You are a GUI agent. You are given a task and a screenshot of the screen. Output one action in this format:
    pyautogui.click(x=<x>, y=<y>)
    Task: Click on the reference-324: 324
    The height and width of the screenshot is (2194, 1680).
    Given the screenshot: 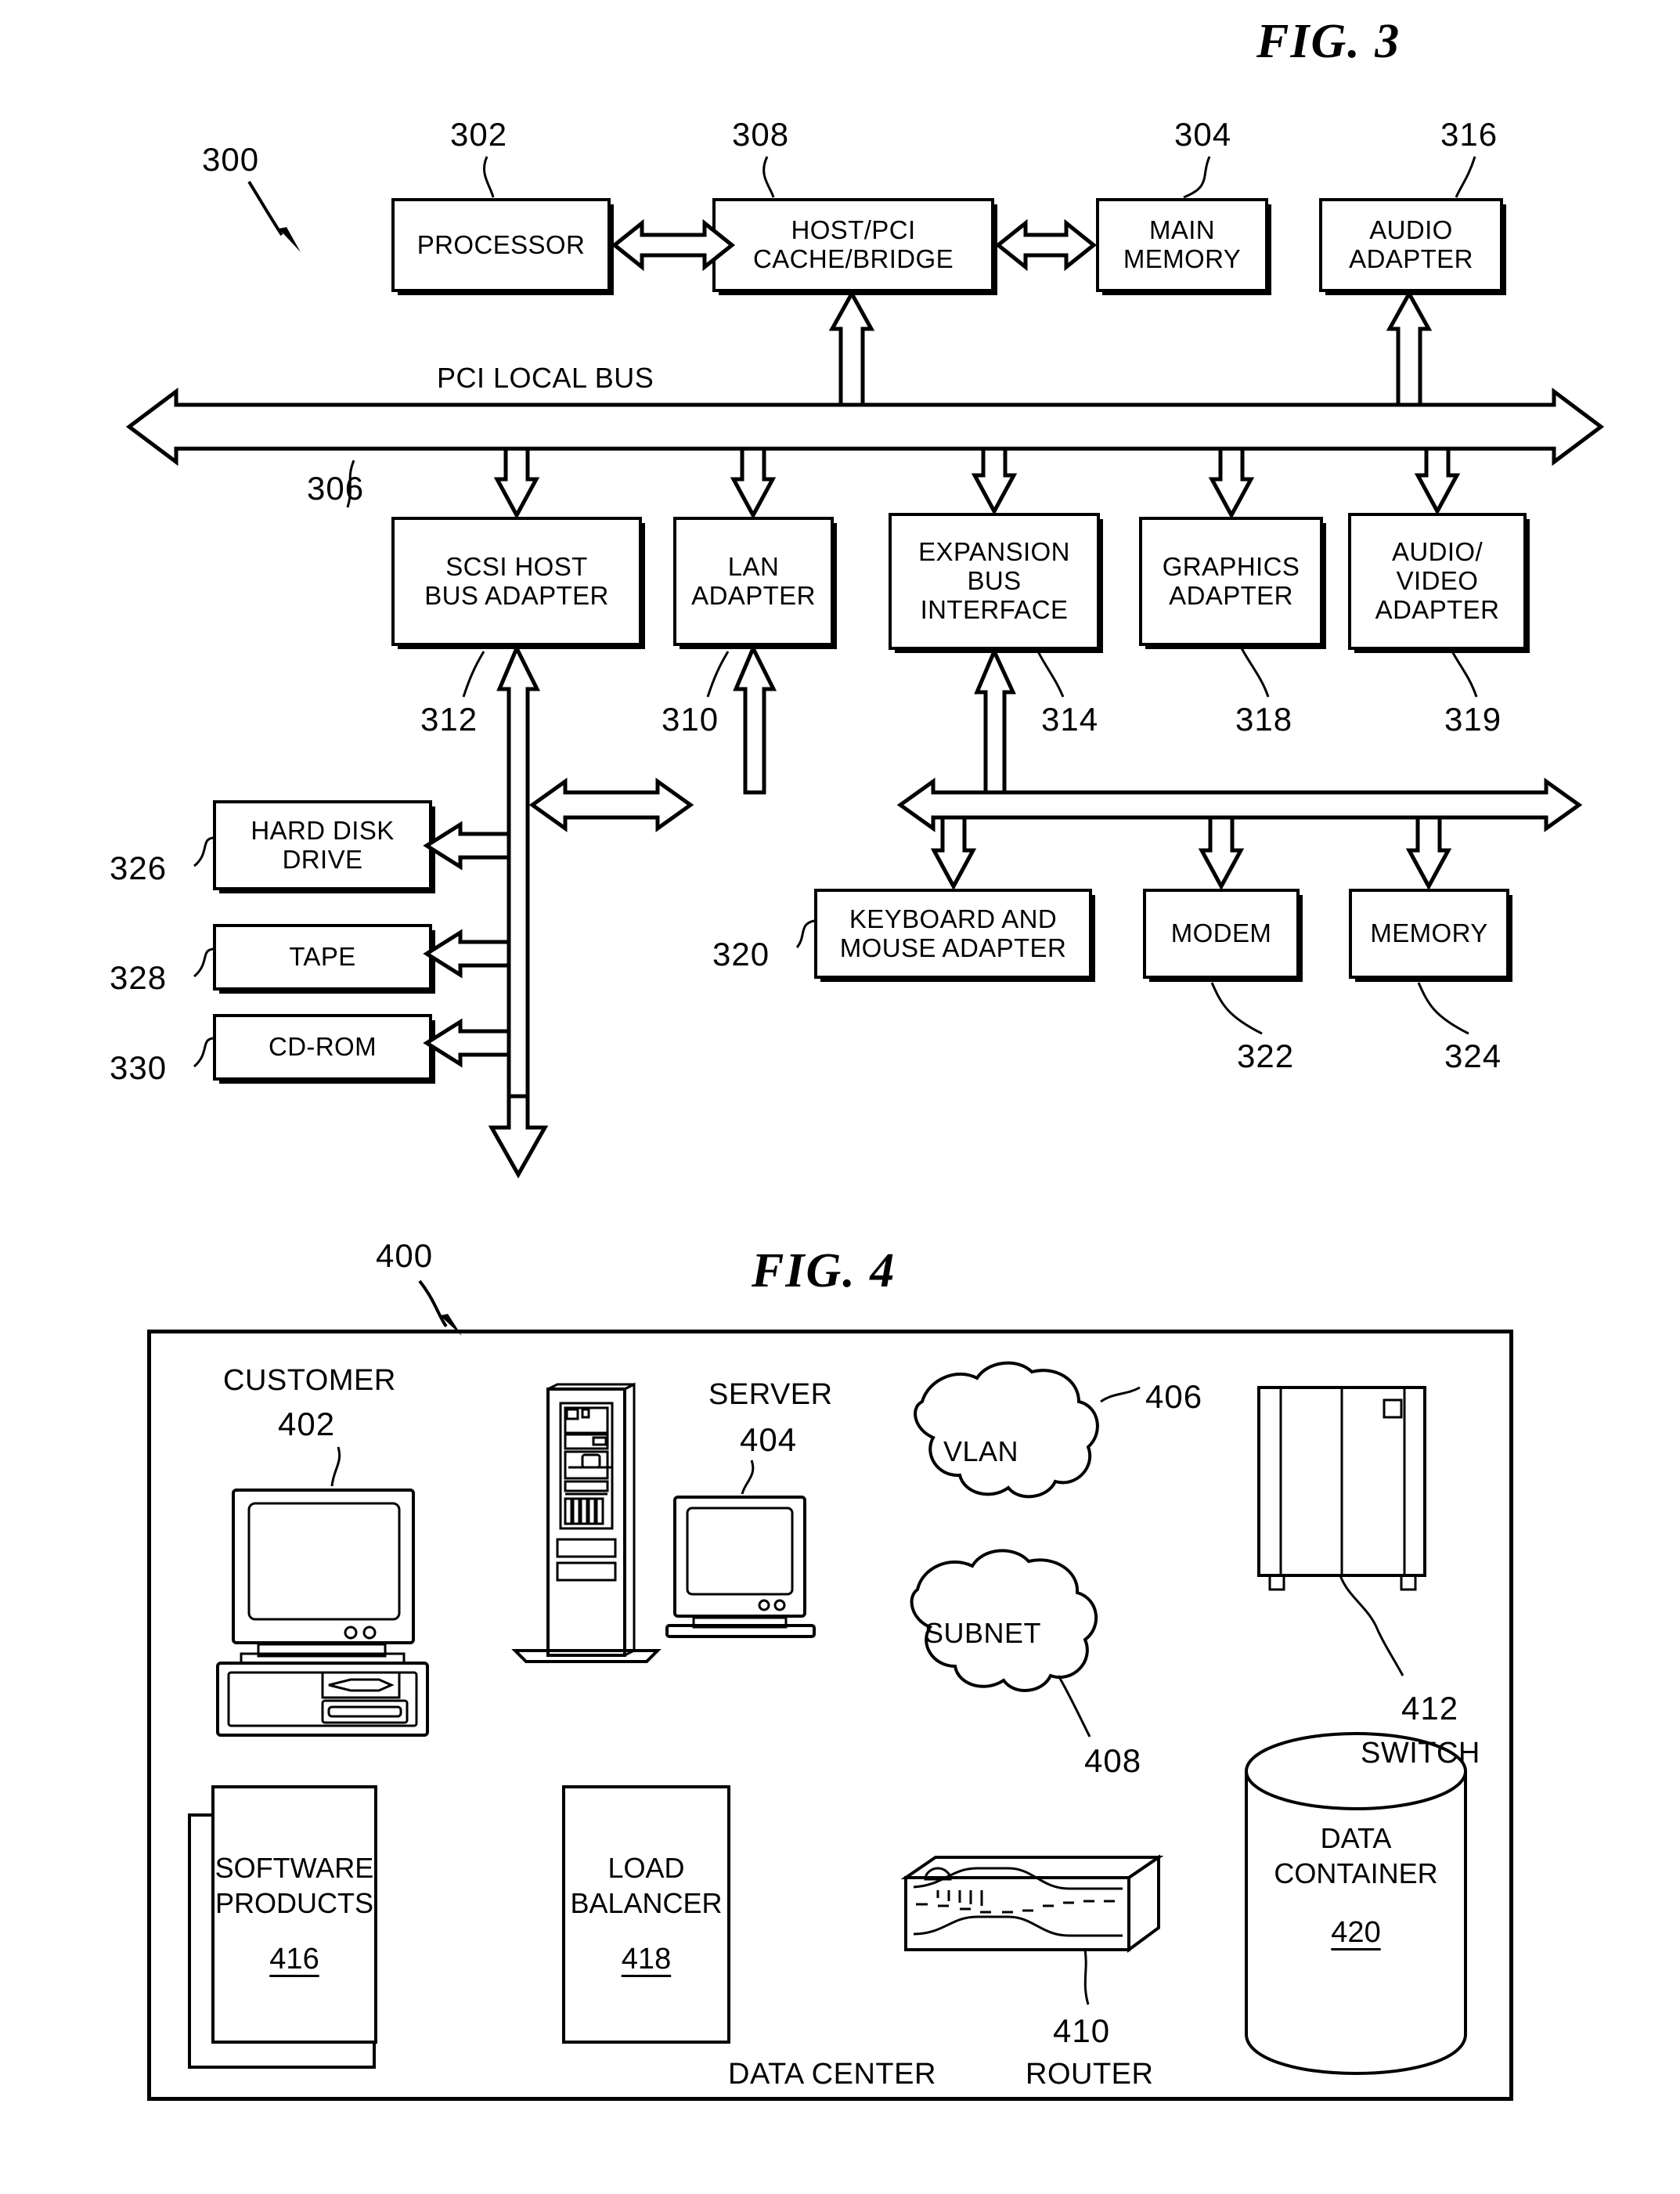 What is the action you would take?
    pyautogui.click(x=1473, y=1055)
    